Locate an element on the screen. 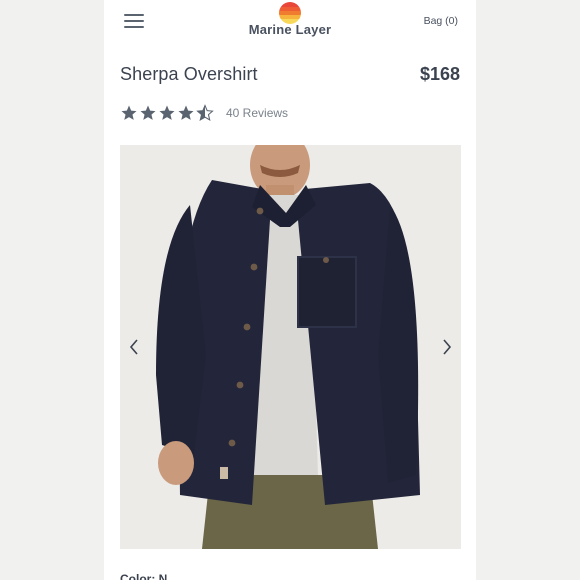  product-price: $168 is located at coordinates (439, 74).